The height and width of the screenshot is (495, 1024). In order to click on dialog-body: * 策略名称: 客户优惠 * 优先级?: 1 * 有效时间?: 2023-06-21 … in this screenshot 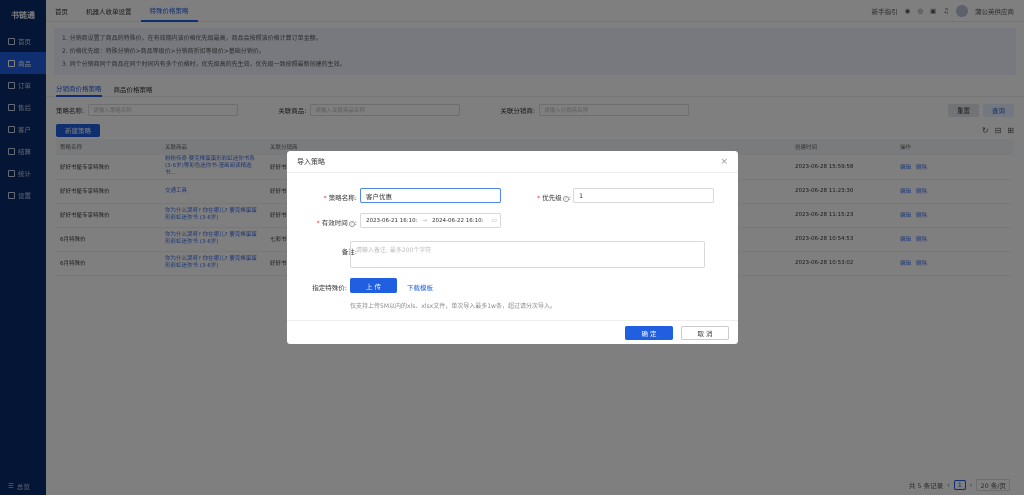, I will do `click(512, 246)`.